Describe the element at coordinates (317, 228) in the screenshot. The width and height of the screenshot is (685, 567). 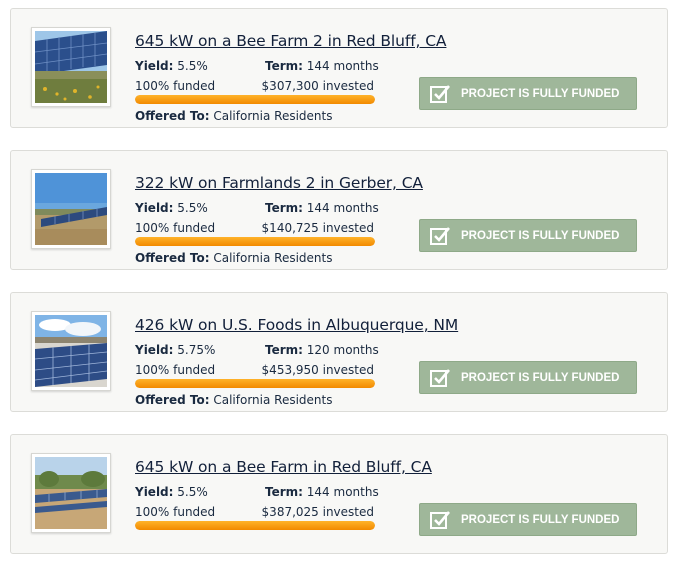
I see `amount-invested: $140,725 invested` at that location.